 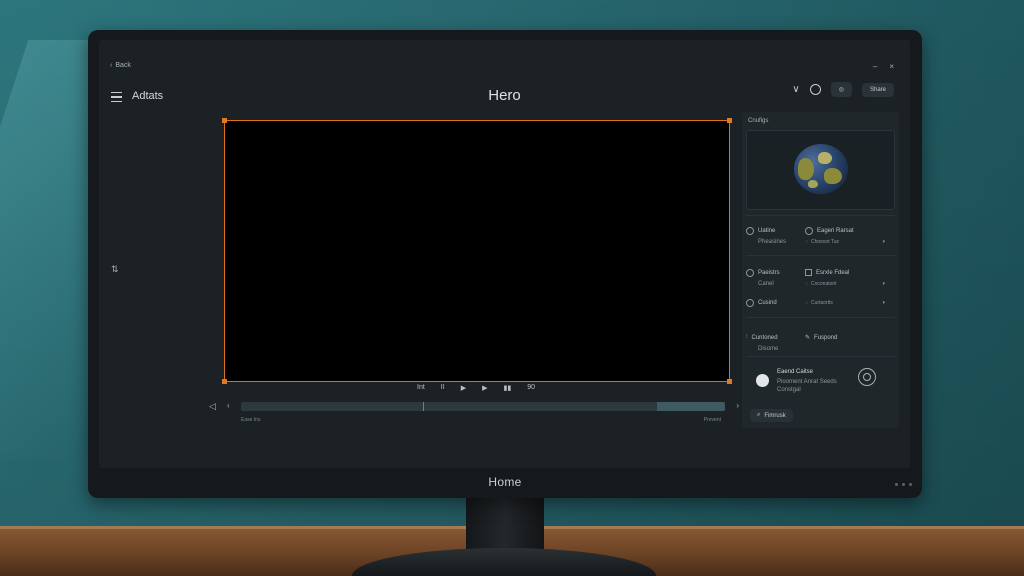 I want to click on preview-thumbnail, so click(x=820, y=170).